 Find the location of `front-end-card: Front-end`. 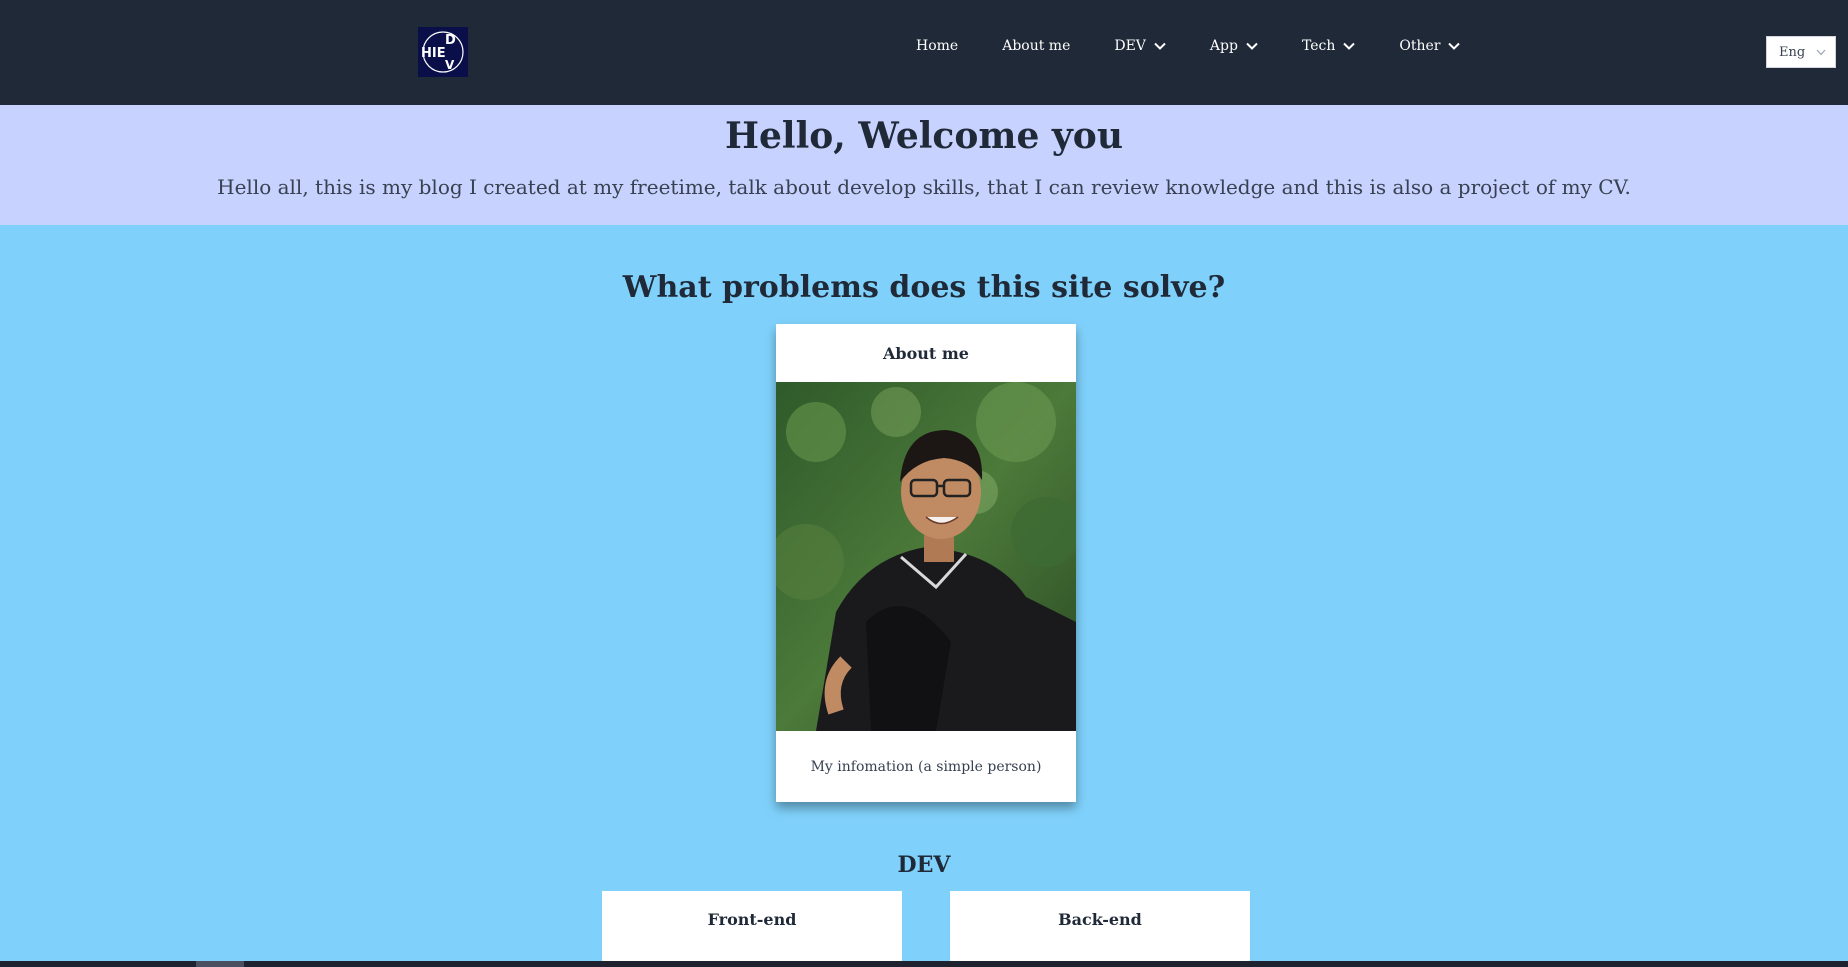

front-end-card: Front-end is located at coordinates (752, 926).